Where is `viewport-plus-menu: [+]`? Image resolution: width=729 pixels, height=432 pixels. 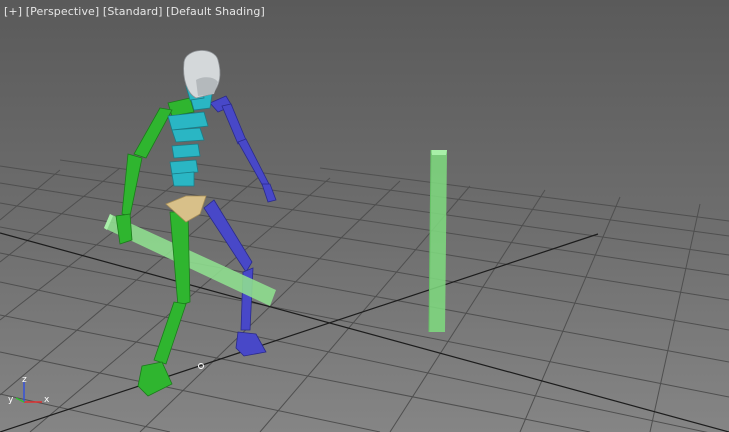 viewport-plus-menu: [+] is located at coordinates (13, 11).